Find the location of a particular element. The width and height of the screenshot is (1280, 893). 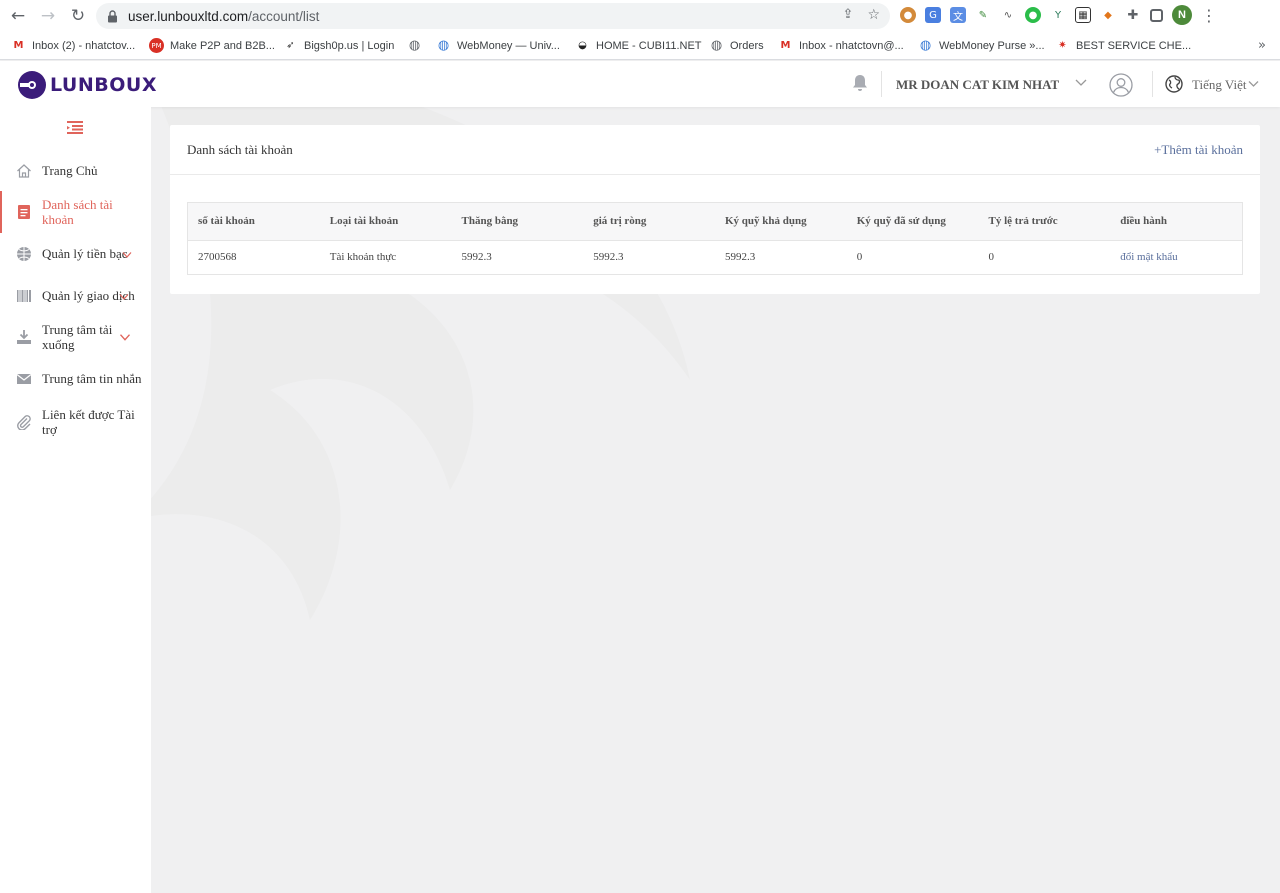

address-url: user.lunbouxltd.com/account/list is located at coordinates (224, 16).